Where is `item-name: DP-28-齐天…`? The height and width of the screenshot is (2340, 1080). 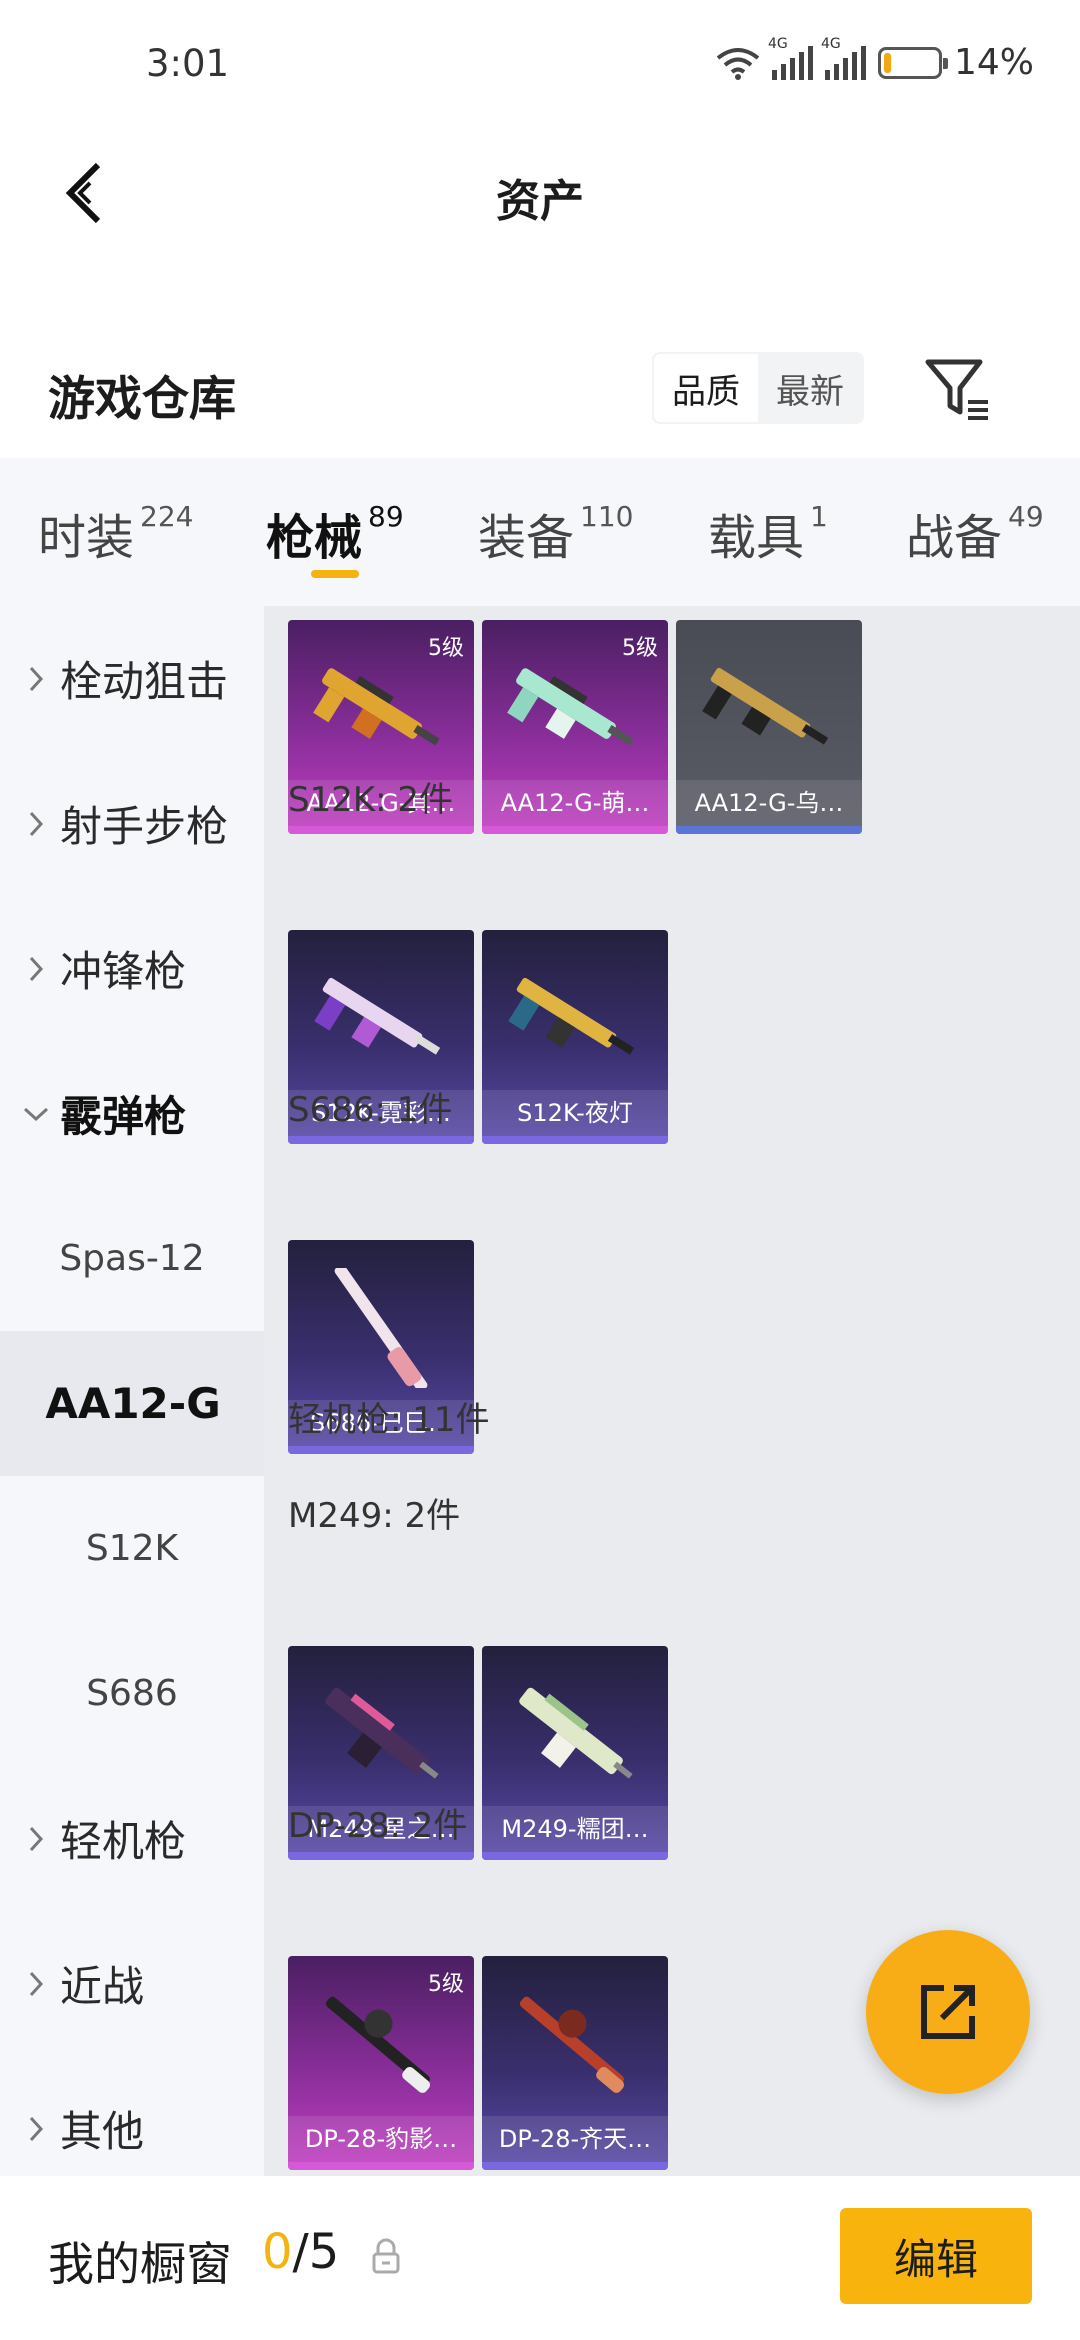
item-name: DP-28-齐天… is located at coordinates (575, 2139).